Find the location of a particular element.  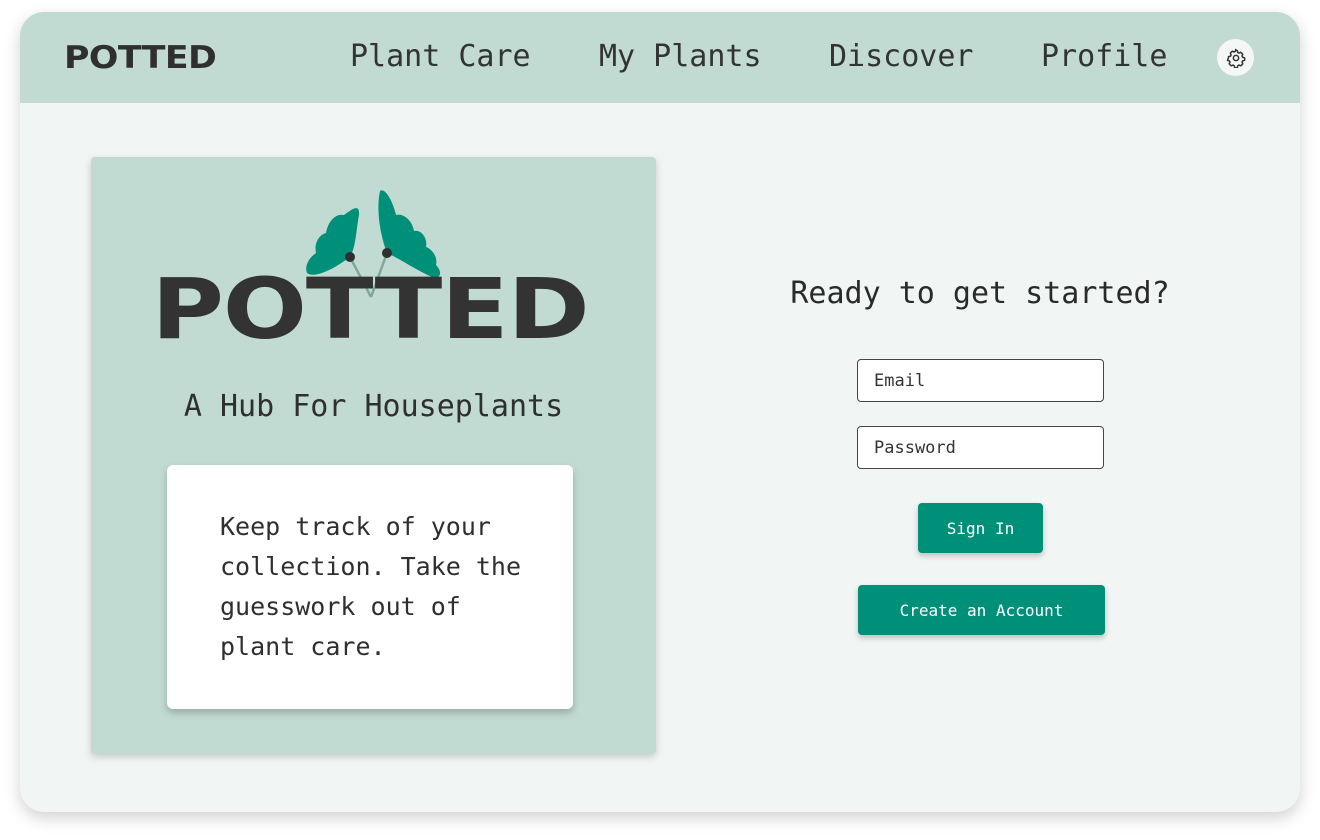

nav-link-my-plants: My Plants is located at coordinates (680, 56).